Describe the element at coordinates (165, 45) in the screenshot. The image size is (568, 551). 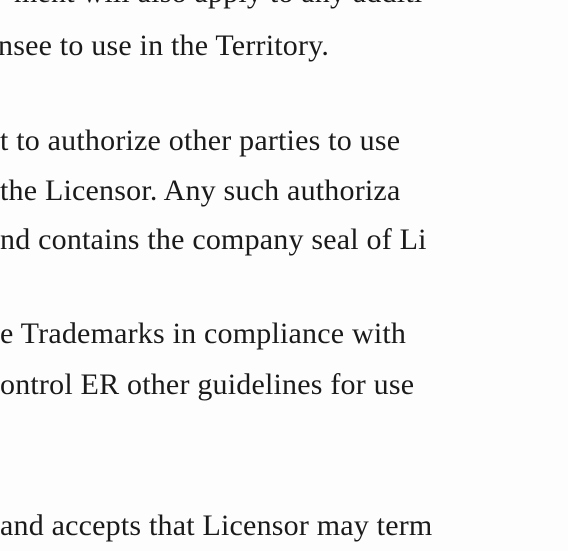
I see `text-line-2: nsee to use in the Territory.` at that location.